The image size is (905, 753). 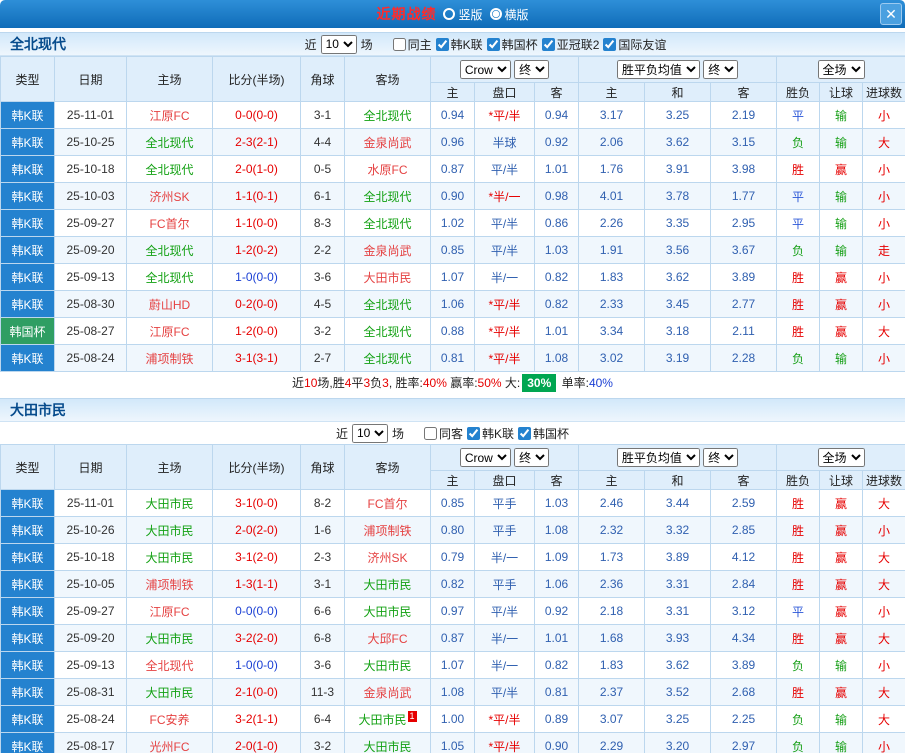 What do you see at coordinates (495, 14) in the screenshot?
I see `horizontal-layout-radio` at bounding box center [495, 14].